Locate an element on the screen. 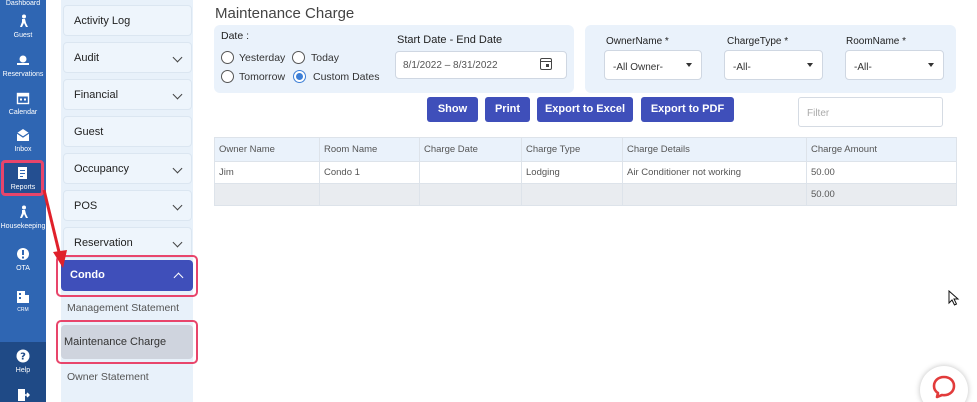 This screenshot has height=402, width=977. rail-reports-label: Reports is located at coordinates (23, 187).